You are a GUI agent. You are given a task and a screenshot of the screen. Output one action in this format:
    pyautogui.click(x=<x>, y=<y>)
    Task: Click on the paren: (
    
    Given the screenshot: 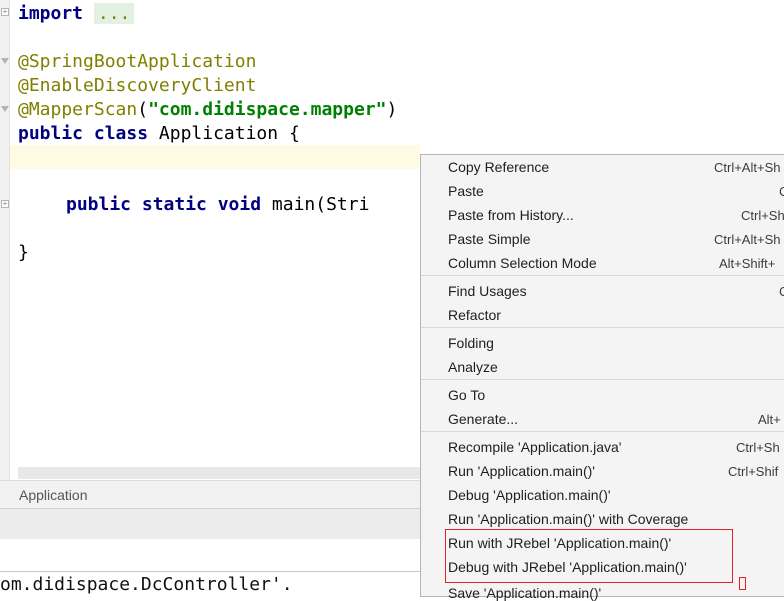 What is the action you would take?
    pyautogui.click(x=143, y=109)
    